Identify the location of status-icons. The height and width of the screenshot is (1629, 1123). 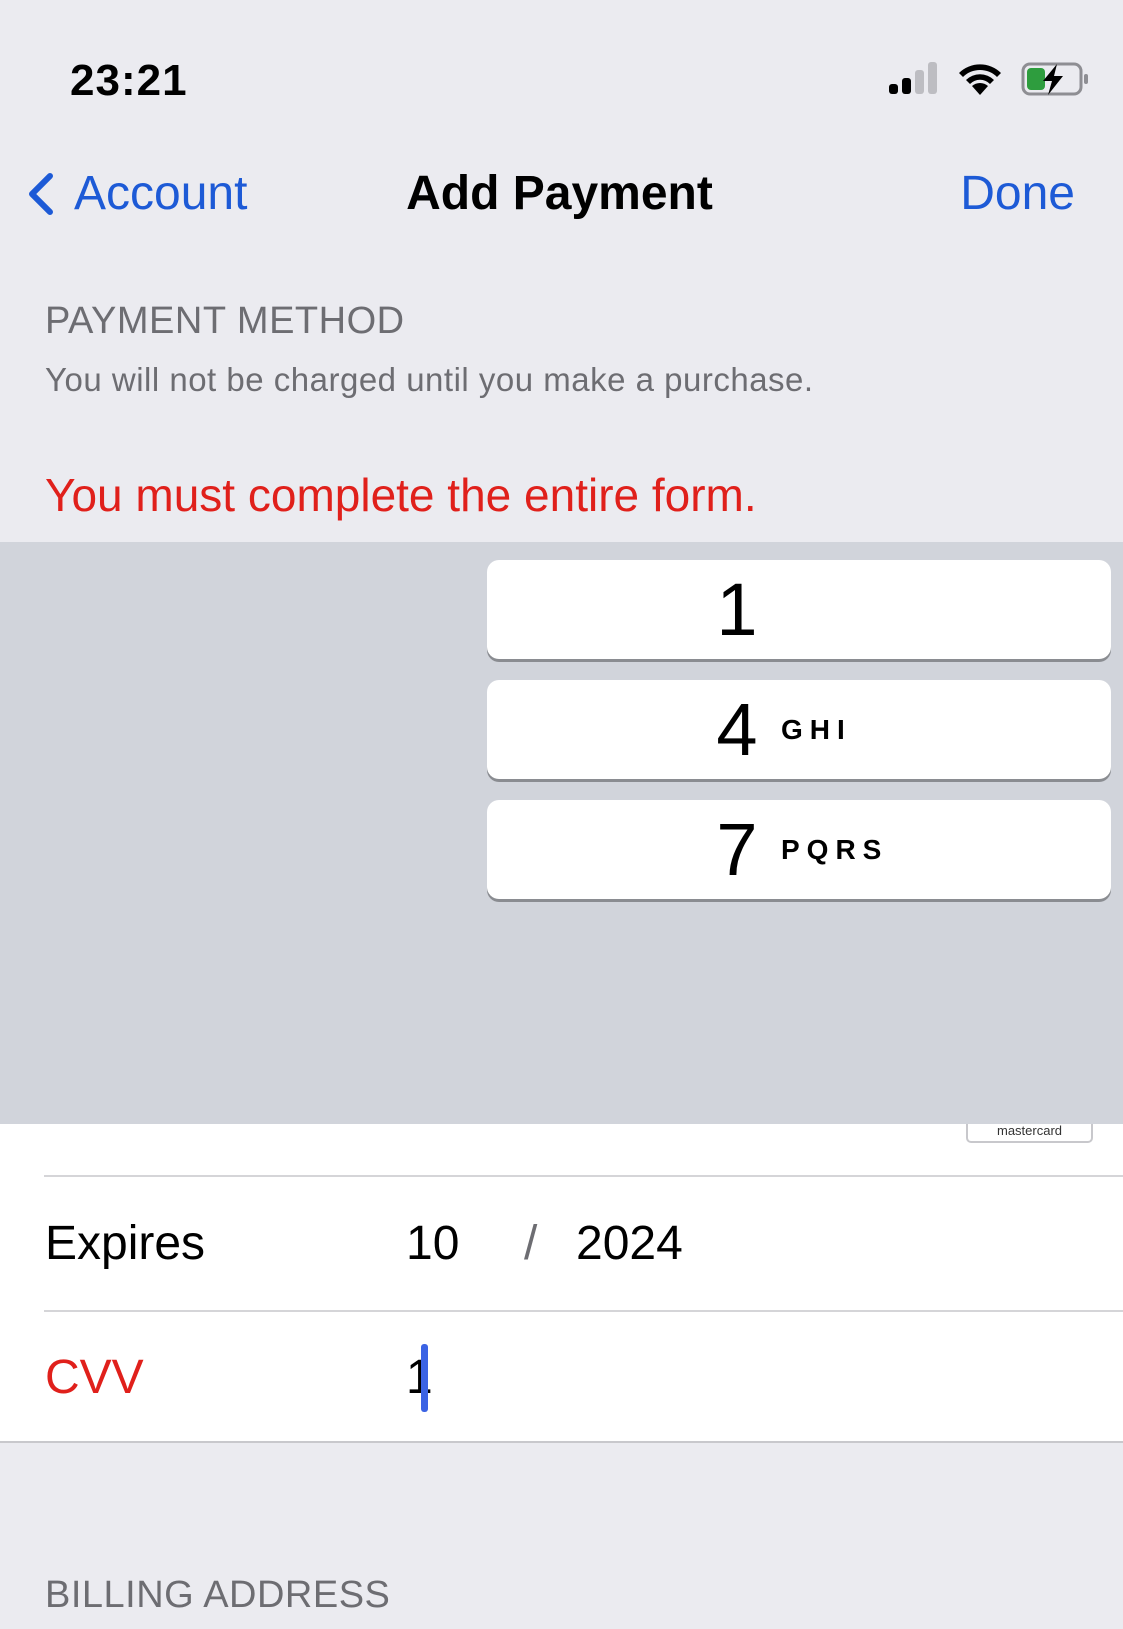
(989, 79).